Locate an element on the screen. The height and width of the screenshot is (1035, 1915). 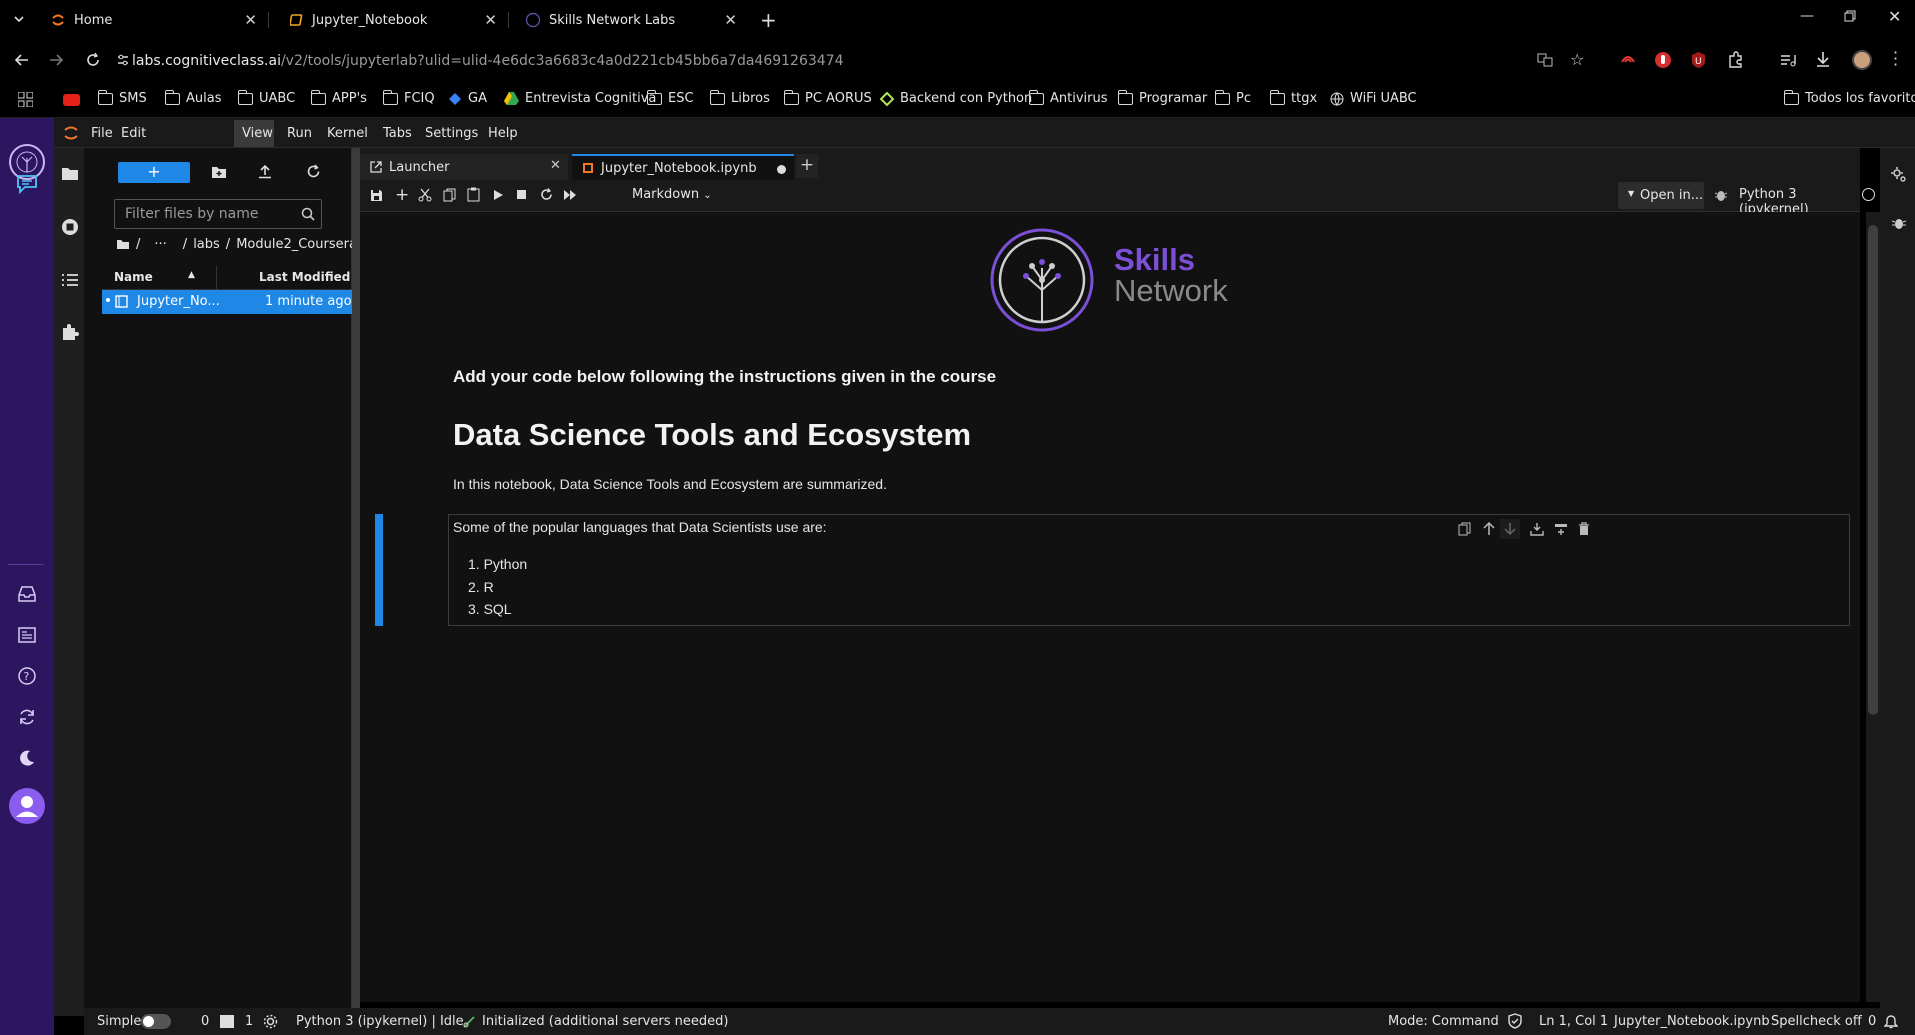
site-info-icon is located at coordinates (123, 60).